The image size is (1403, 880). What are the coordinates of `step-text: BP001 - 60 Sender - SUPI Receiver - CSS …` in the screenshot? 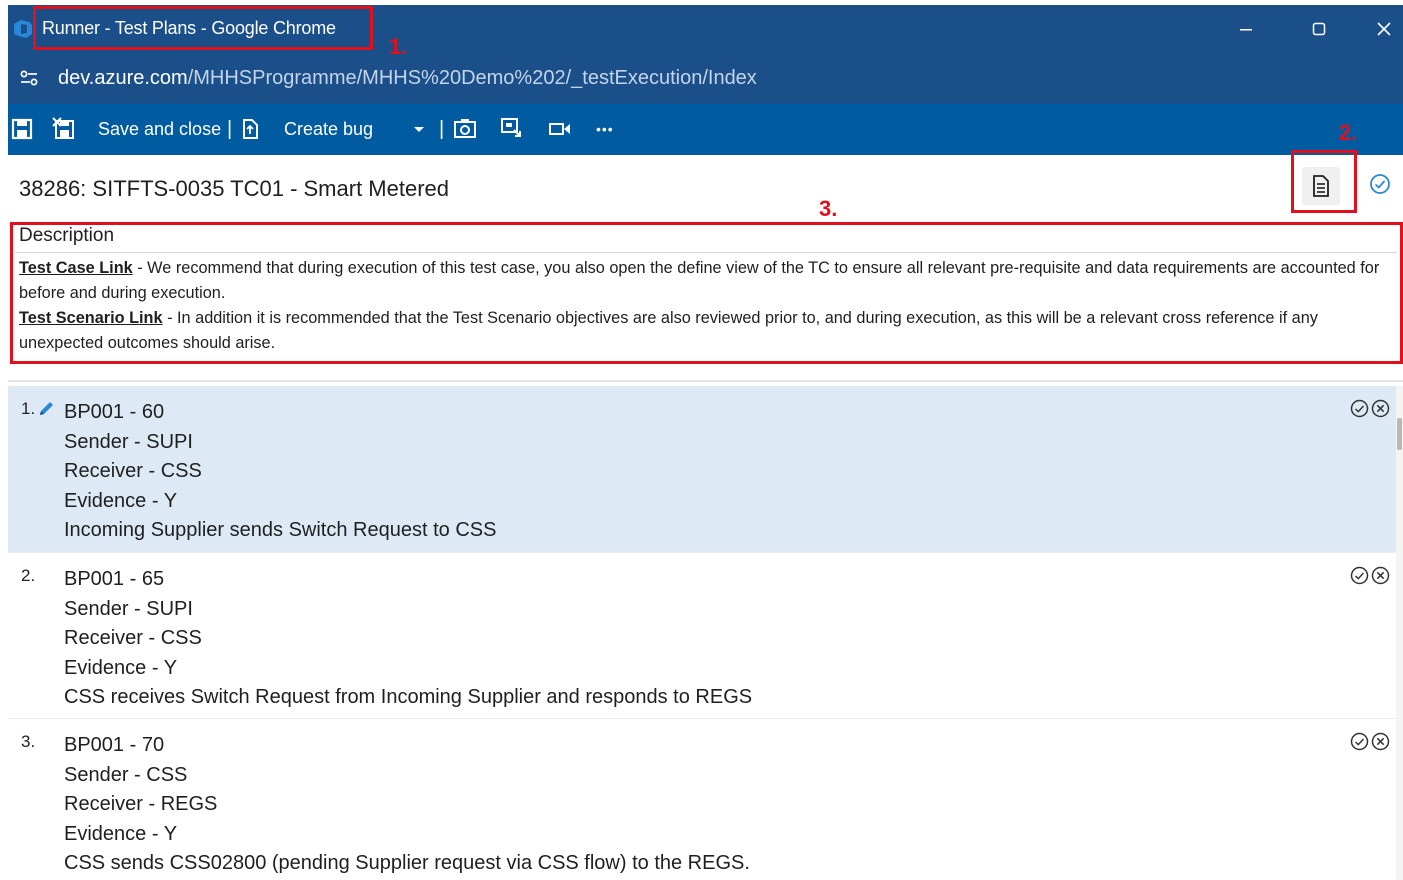 It's located at (280, 472).